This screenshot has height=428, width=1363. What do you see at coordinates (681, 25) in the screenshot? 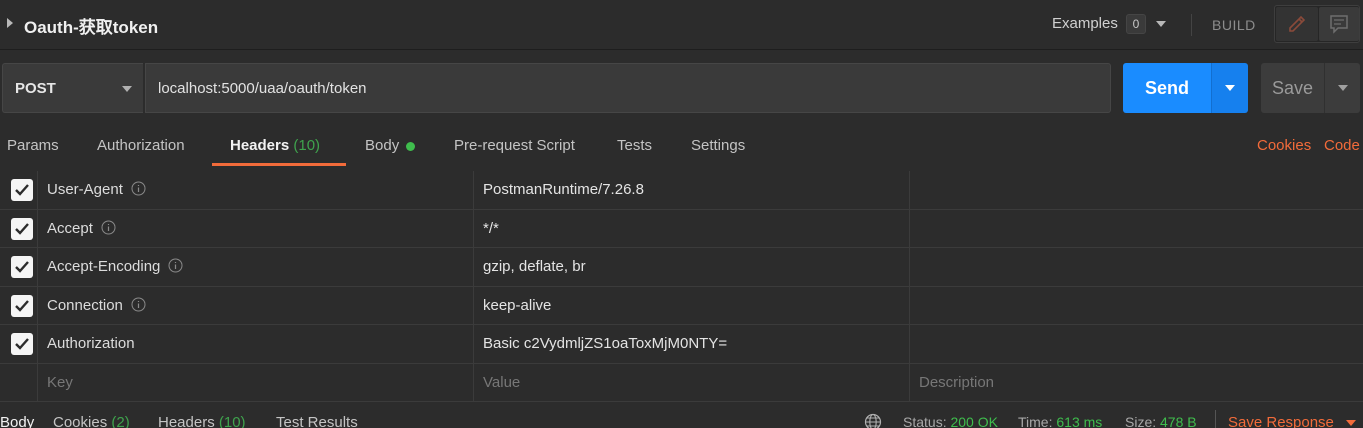
I see `request-header-bar: Oauth-获取token Examples 0 BUILD` at bounding box center [681, 25].